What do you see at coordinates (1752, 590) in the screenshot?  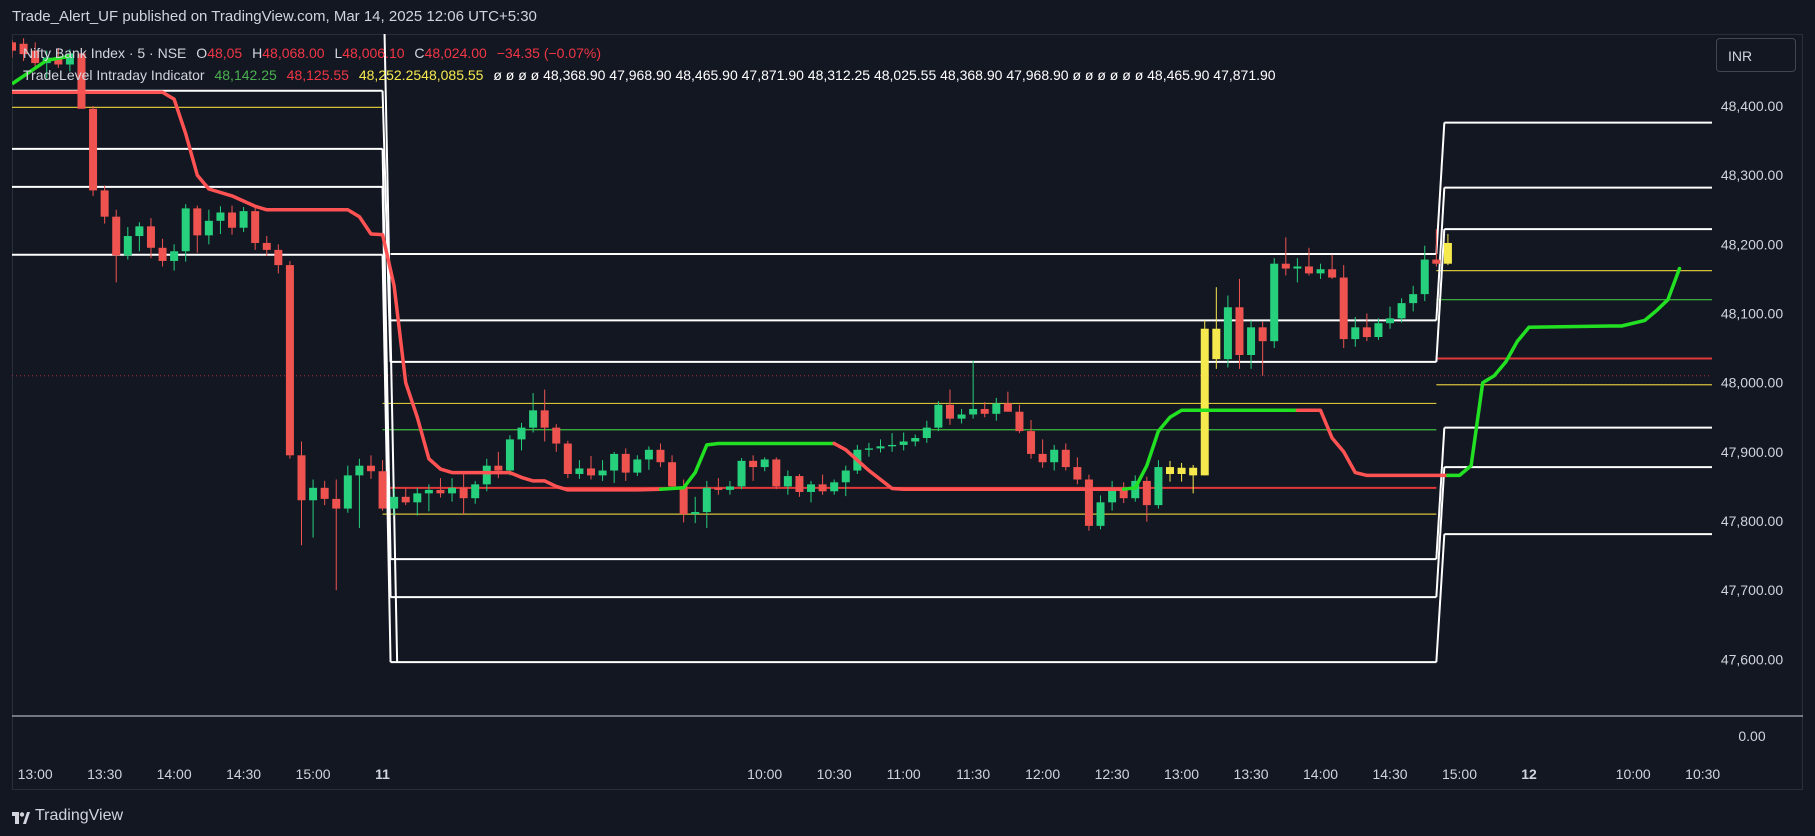 I see `y-tick-label: 47,700.00` at bounding box center [1752, 590].